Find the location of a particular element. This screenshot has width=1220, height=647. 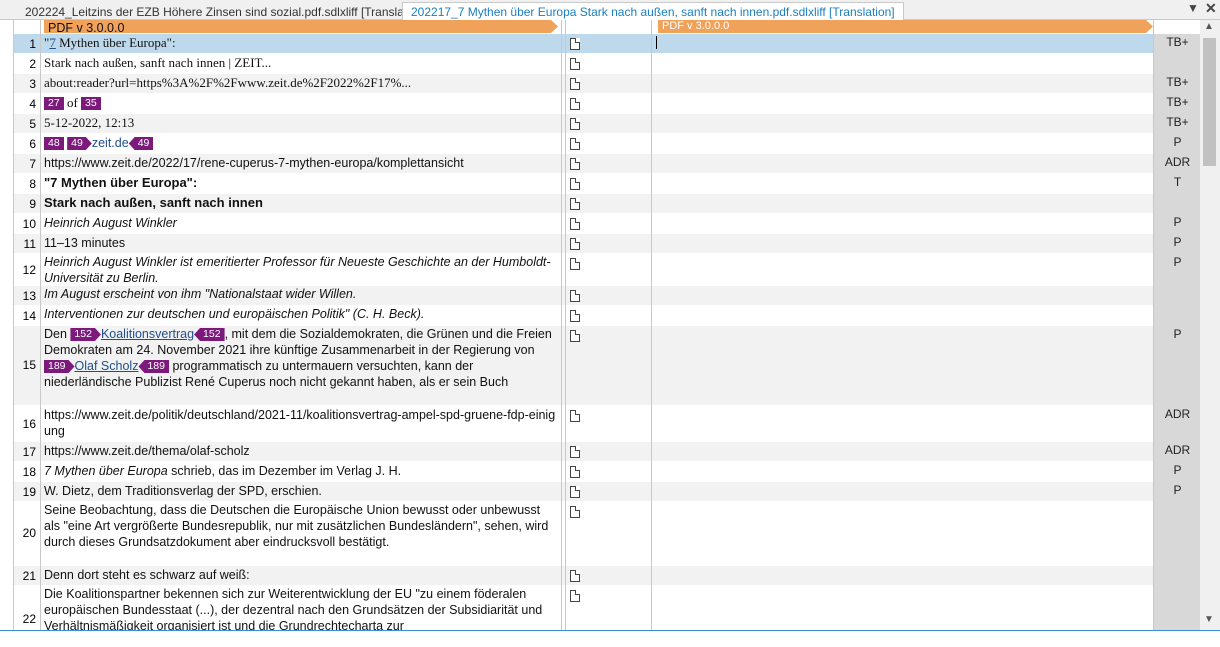

placeholder-tag: 35 is located at coordinates (91, 103).